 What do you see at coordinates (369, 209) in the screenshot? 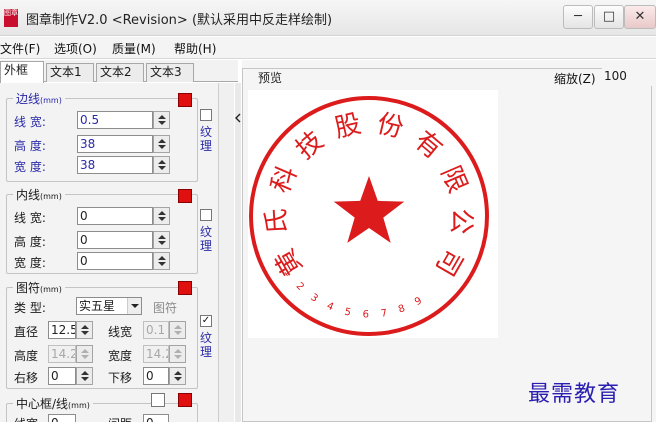
I see `star-icon` at bounding box center [369, 209].